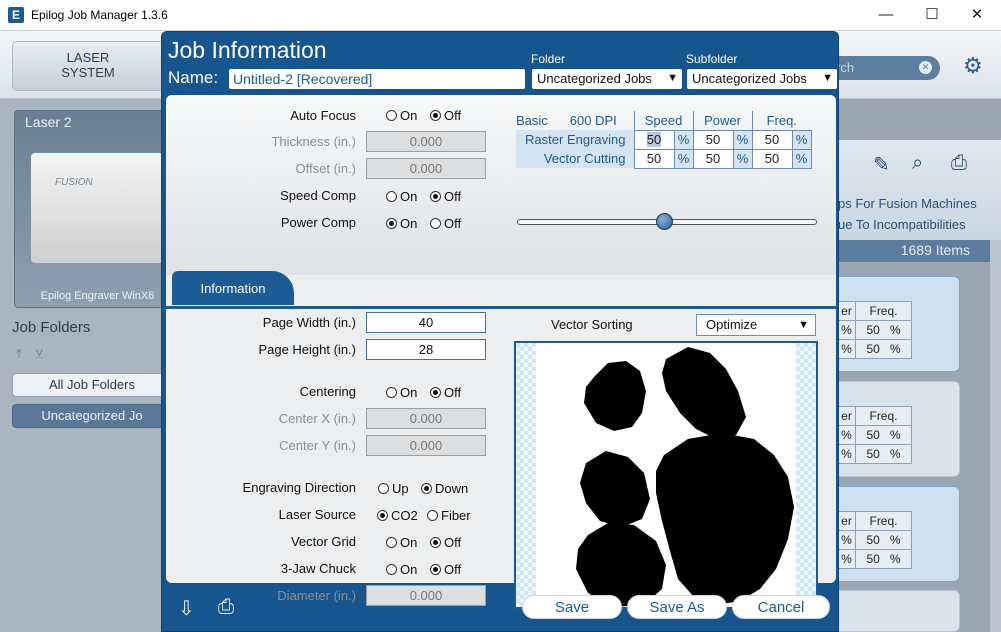 This screenshot has width=1001, height=632. Describe the element at coordinates (712, 59) in the screenshot. I see `subfolder-label: Subfolder` at that location.